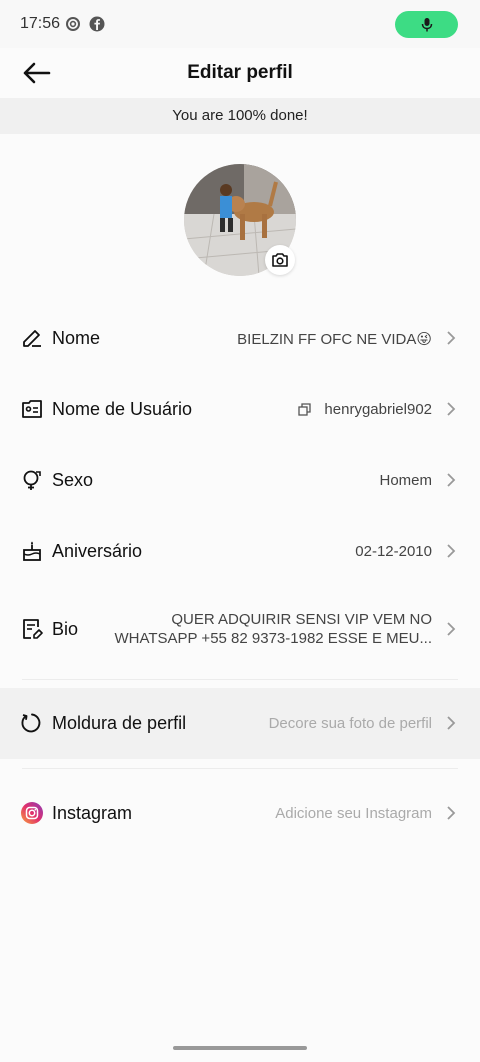  Describe the element at coordinates (76, 338) in the screenshot. I see `nome-label: Nome` at that location.